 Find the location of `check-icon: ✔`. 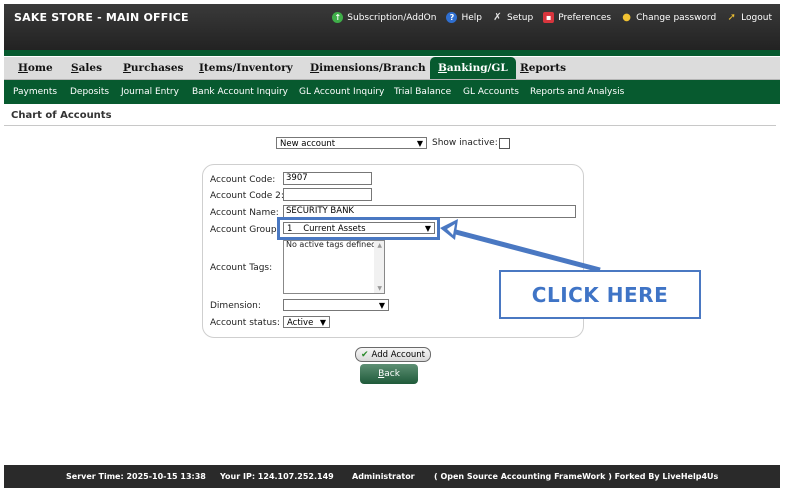

check-icon: ✔ is located at coordinates (364, 354).